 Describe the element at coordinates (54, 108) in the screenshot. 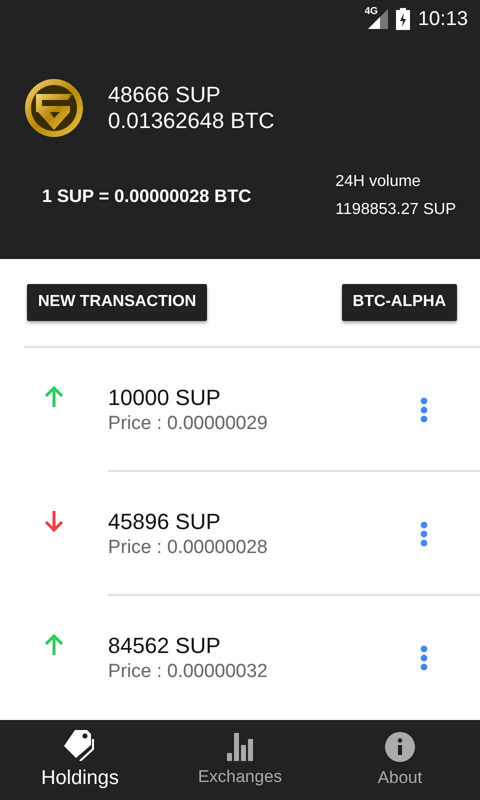

I see `coin-logo` at that location.